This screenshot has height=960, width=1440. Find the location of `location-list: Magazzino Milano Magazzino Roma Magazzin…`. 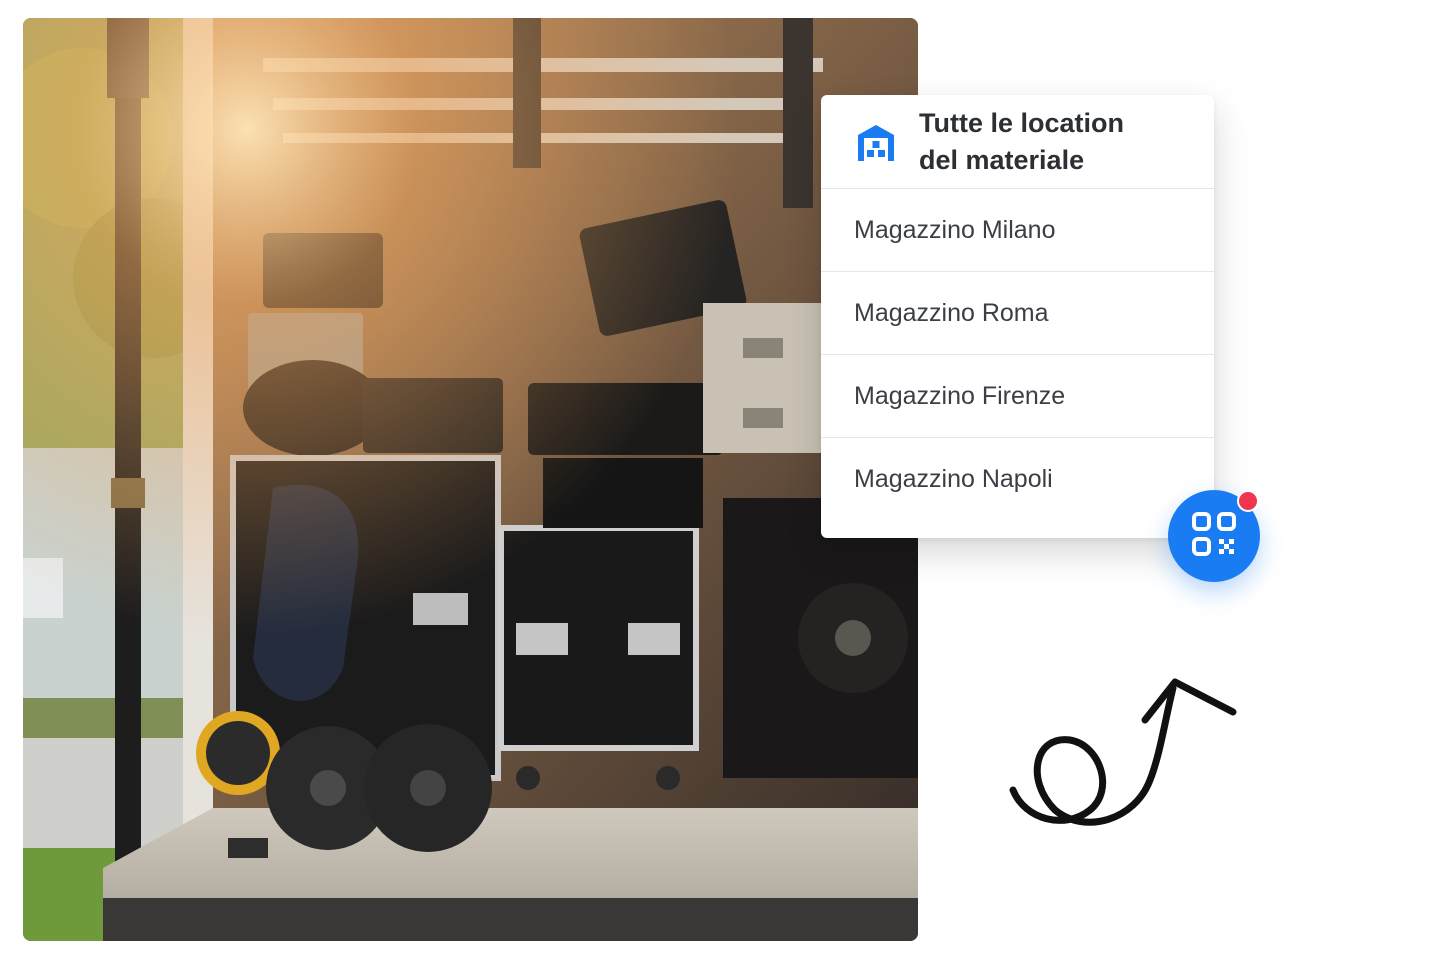

location-list: Magazzino Milano Magazzino Roma Magazzin… is located at coordinates (1017, 355).